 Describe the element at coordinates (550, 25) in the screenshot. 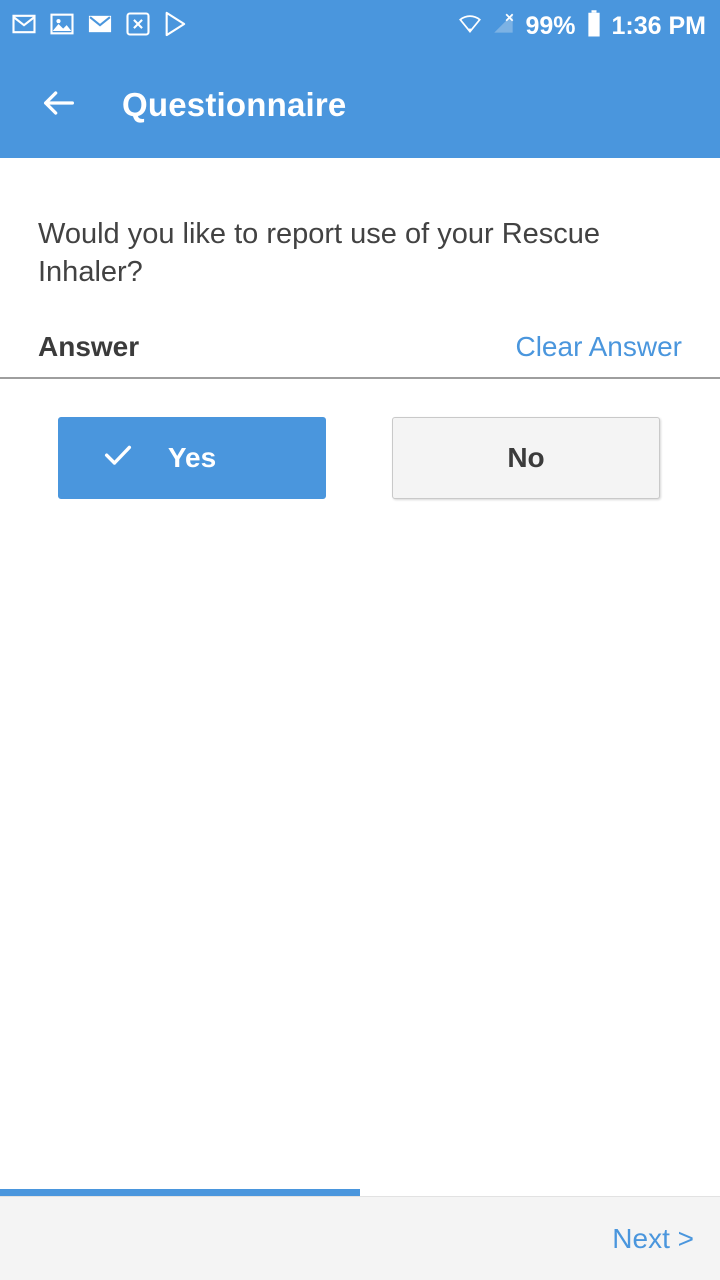

I see `battery-percent-label: 99%` at that location.